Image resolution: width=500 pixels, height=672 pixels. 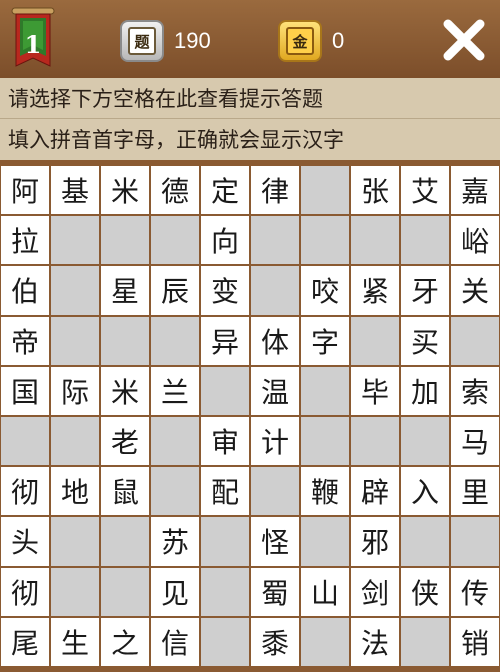 I want to click on grid-cell-filled: 之, so click(x=125, y=641).